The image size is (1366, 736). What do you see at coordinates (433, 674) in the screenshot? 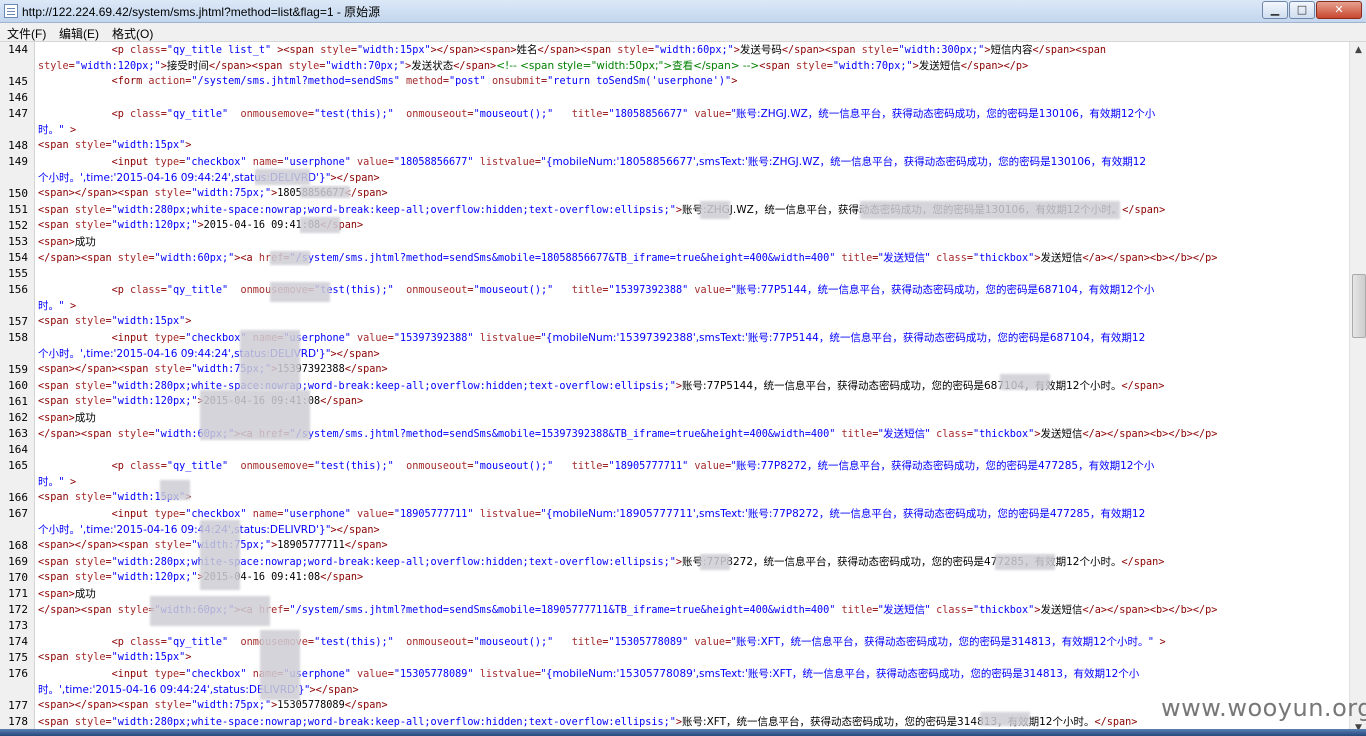
I see `code-token: "15305778089"` at bounding box center [433, 674].